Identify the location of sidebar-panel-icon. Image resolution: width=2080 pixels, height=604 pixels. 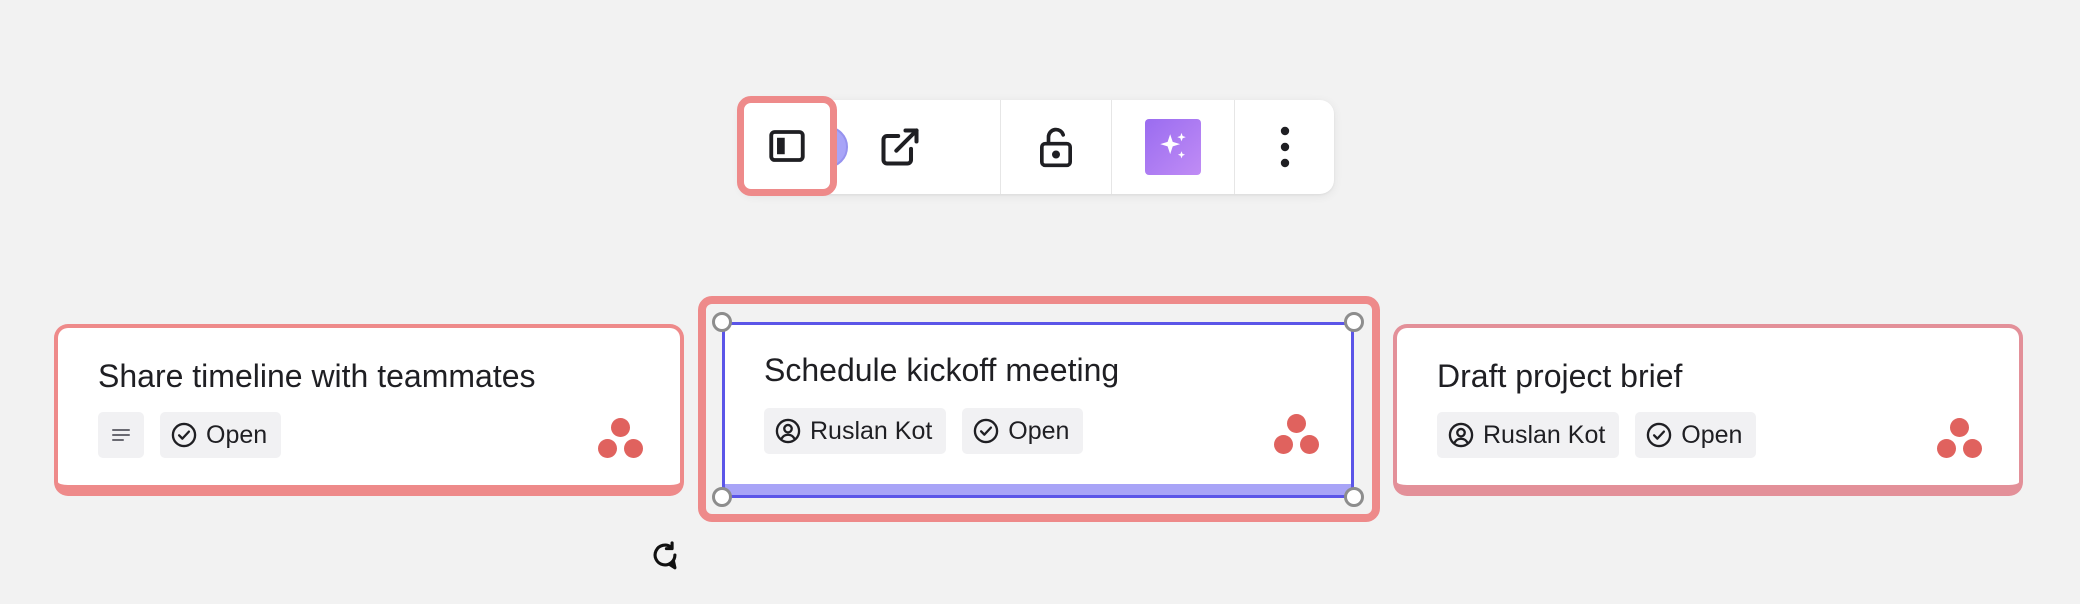
(787, 146).